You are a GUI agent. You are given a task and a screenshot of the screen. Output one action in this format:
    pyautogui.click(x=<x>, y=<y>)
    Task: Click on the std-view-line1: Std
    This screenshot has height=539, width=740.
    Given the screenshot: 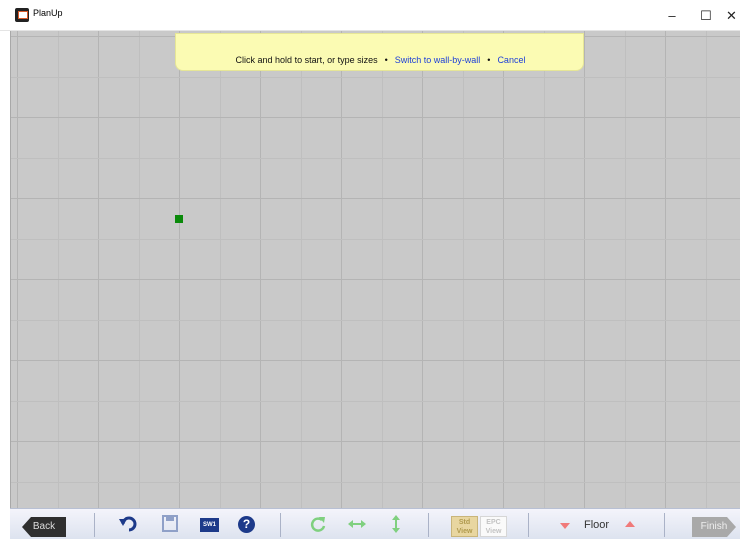 What is the action you would take?
    pyautogui.click(x=464, y=522)
    